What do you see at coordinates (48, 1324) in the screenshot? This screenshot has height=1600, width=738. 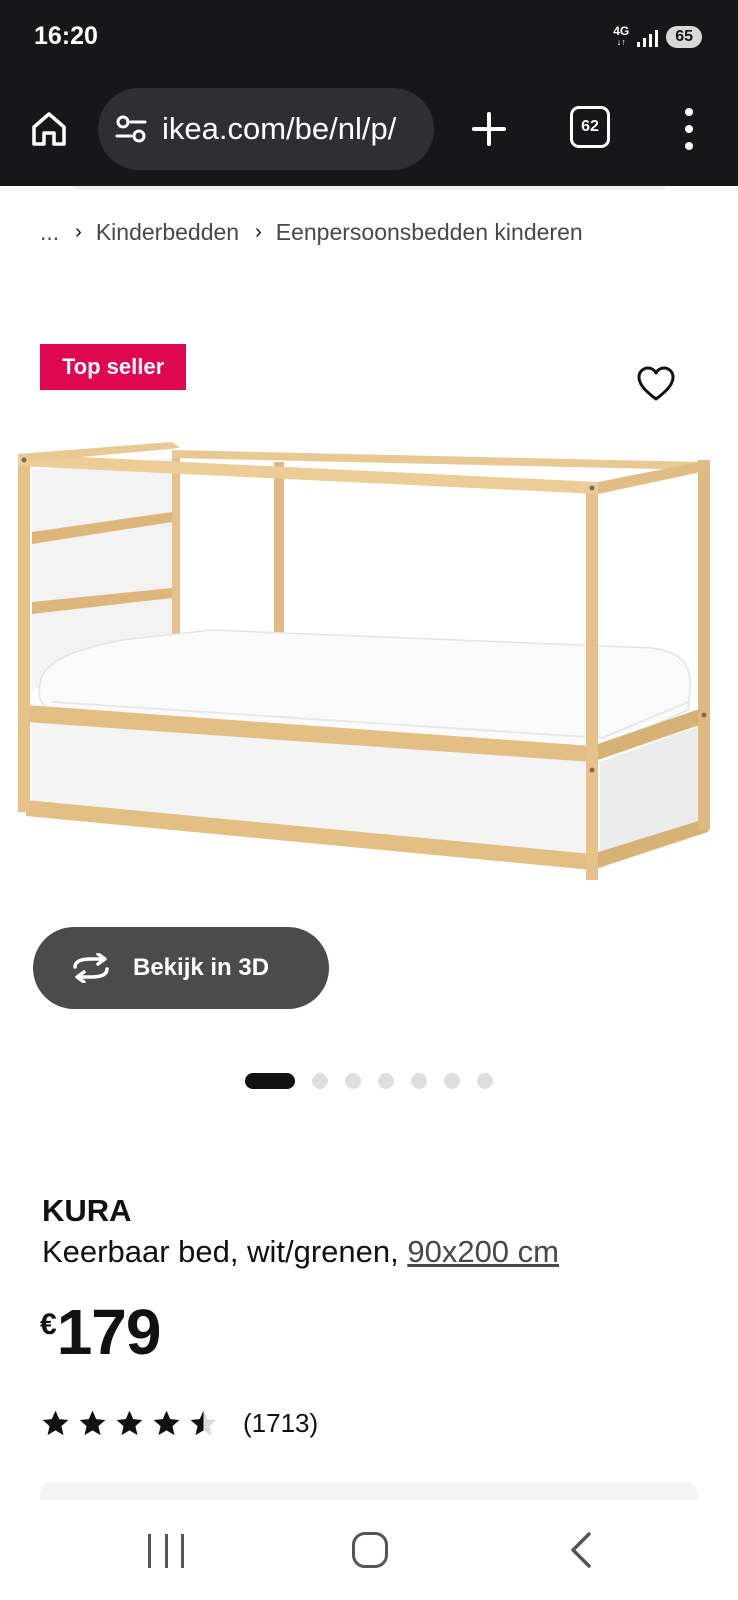 I see `price-currency: €` at bounding box center [48, 1324].